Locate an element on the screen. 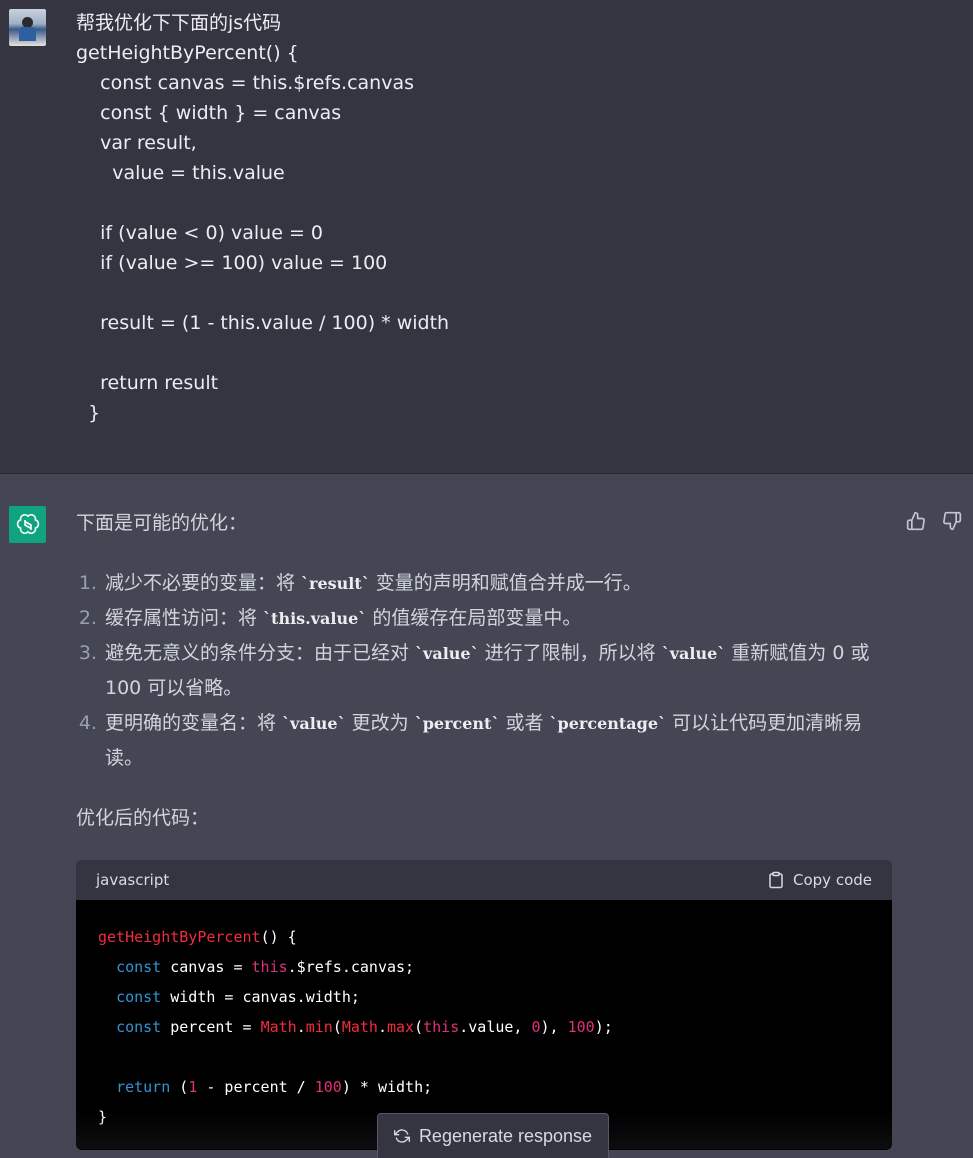 The width and height of the screenshot is (973, 1158). code-block-header: javascript Copy code is located at coordinates (484, 880).